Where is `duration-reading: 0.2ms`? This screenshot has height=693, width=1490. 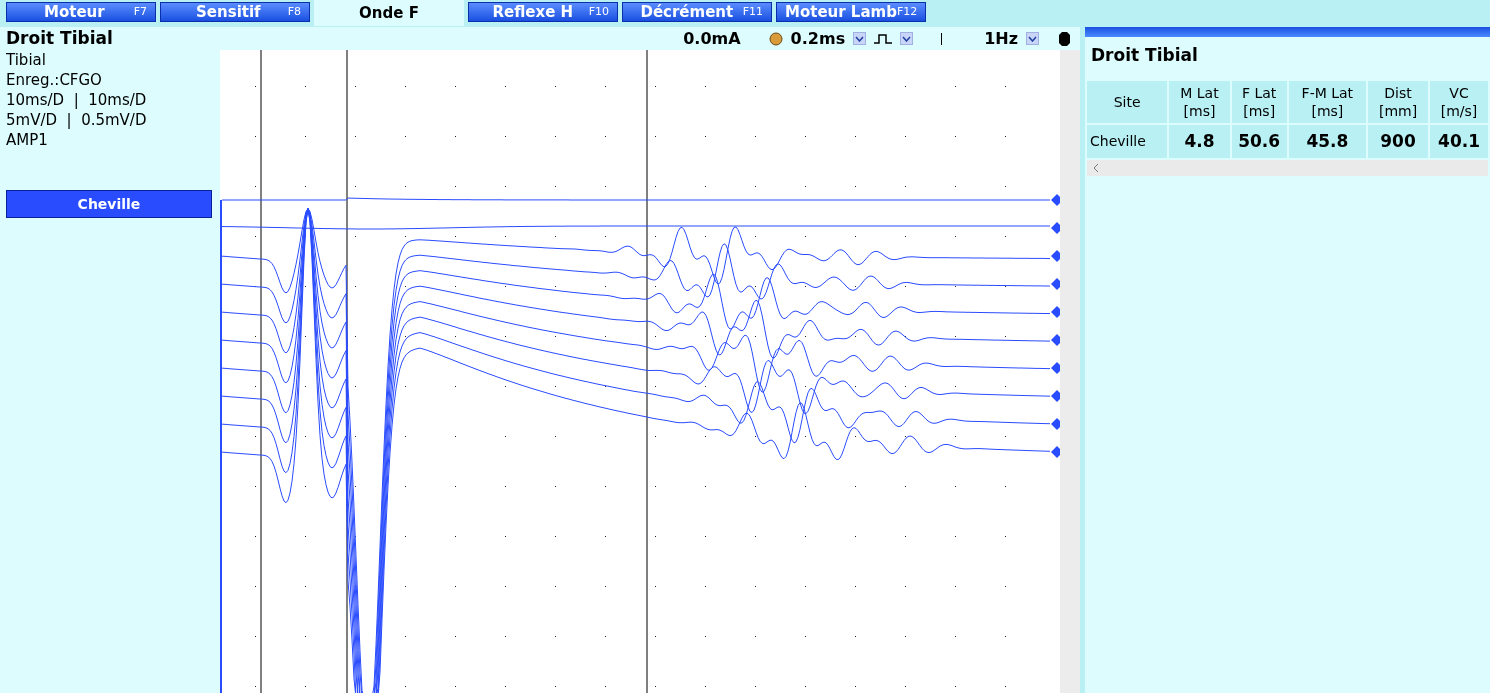 duration-reading: 0.2ms is located at coordinates (818, 38).